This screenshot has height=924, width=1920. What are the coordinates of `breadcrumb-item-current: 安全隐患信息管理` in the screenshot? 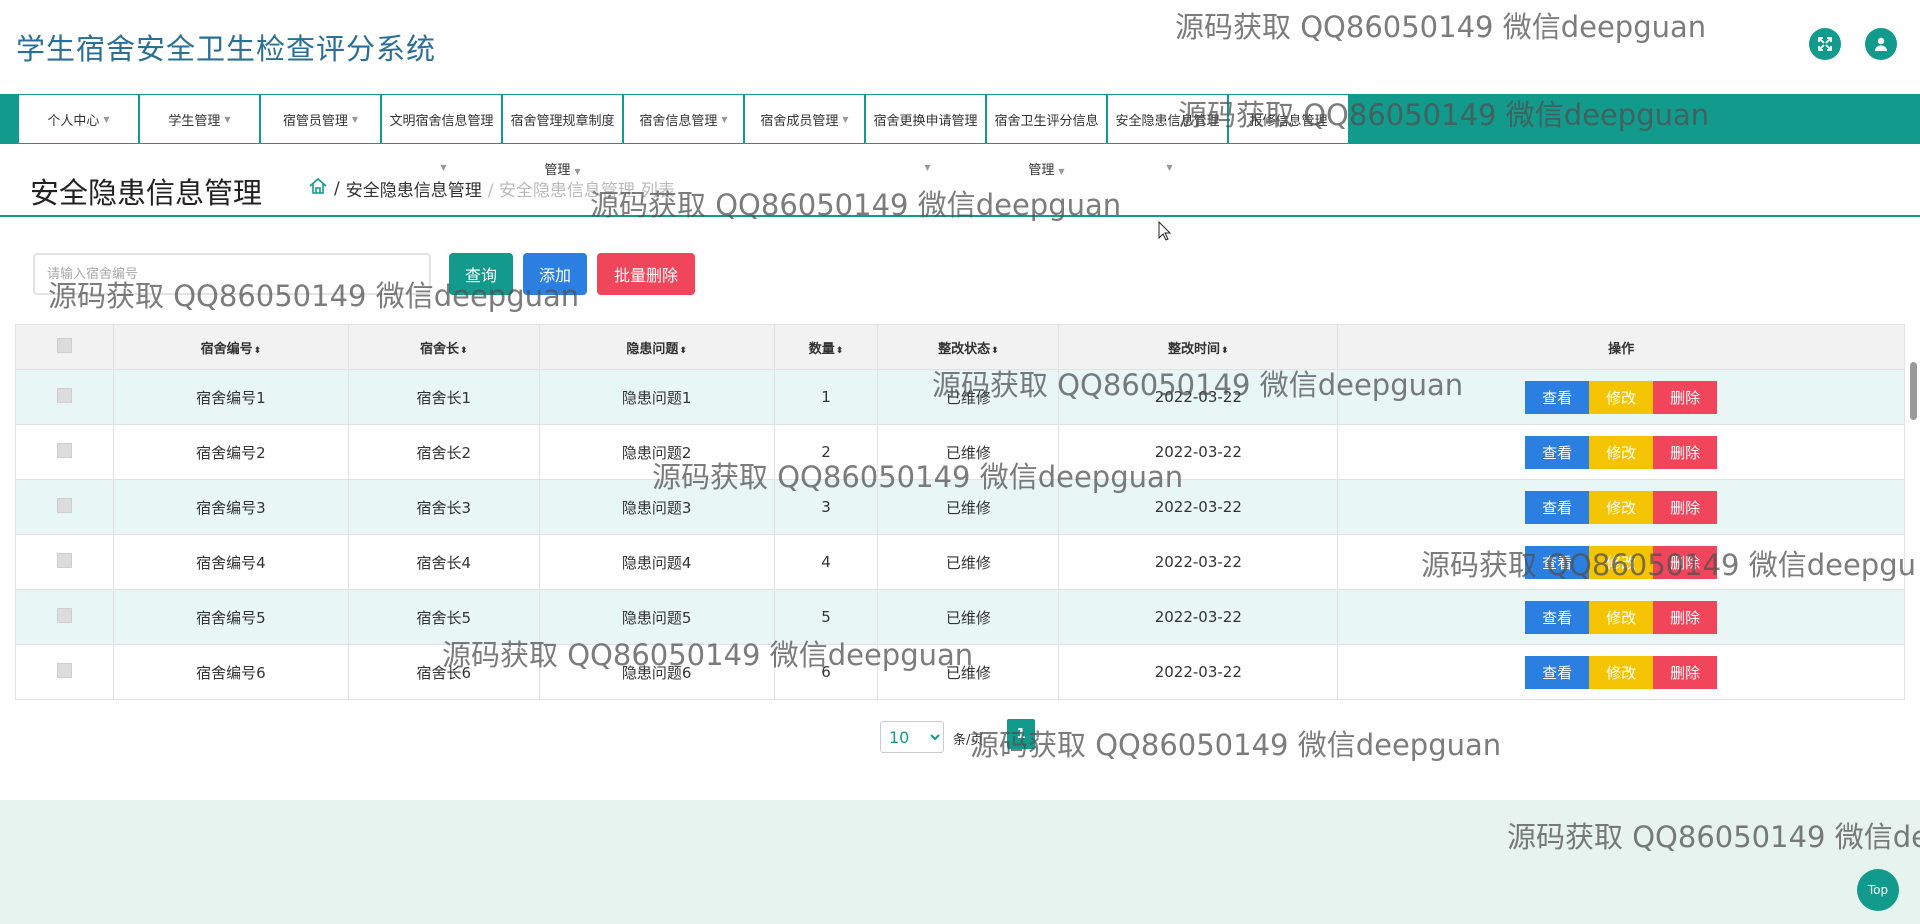 It's located at (414, 188).